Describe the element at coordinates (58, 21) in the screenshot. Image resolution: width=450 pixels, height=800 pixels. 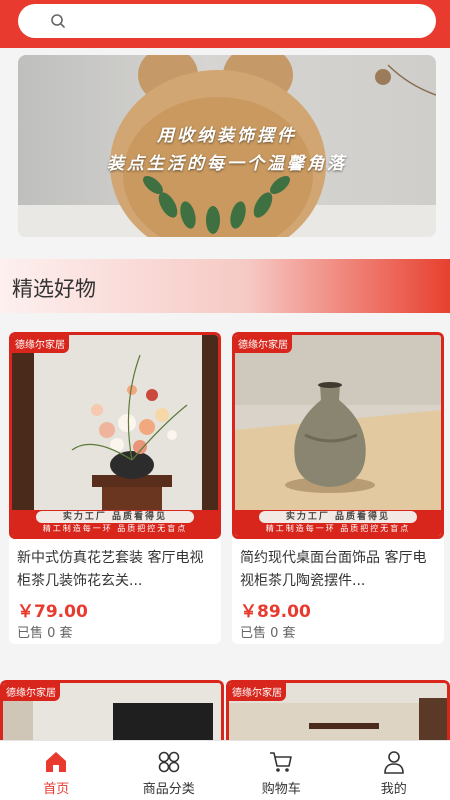
I see `search-icon` at that location.